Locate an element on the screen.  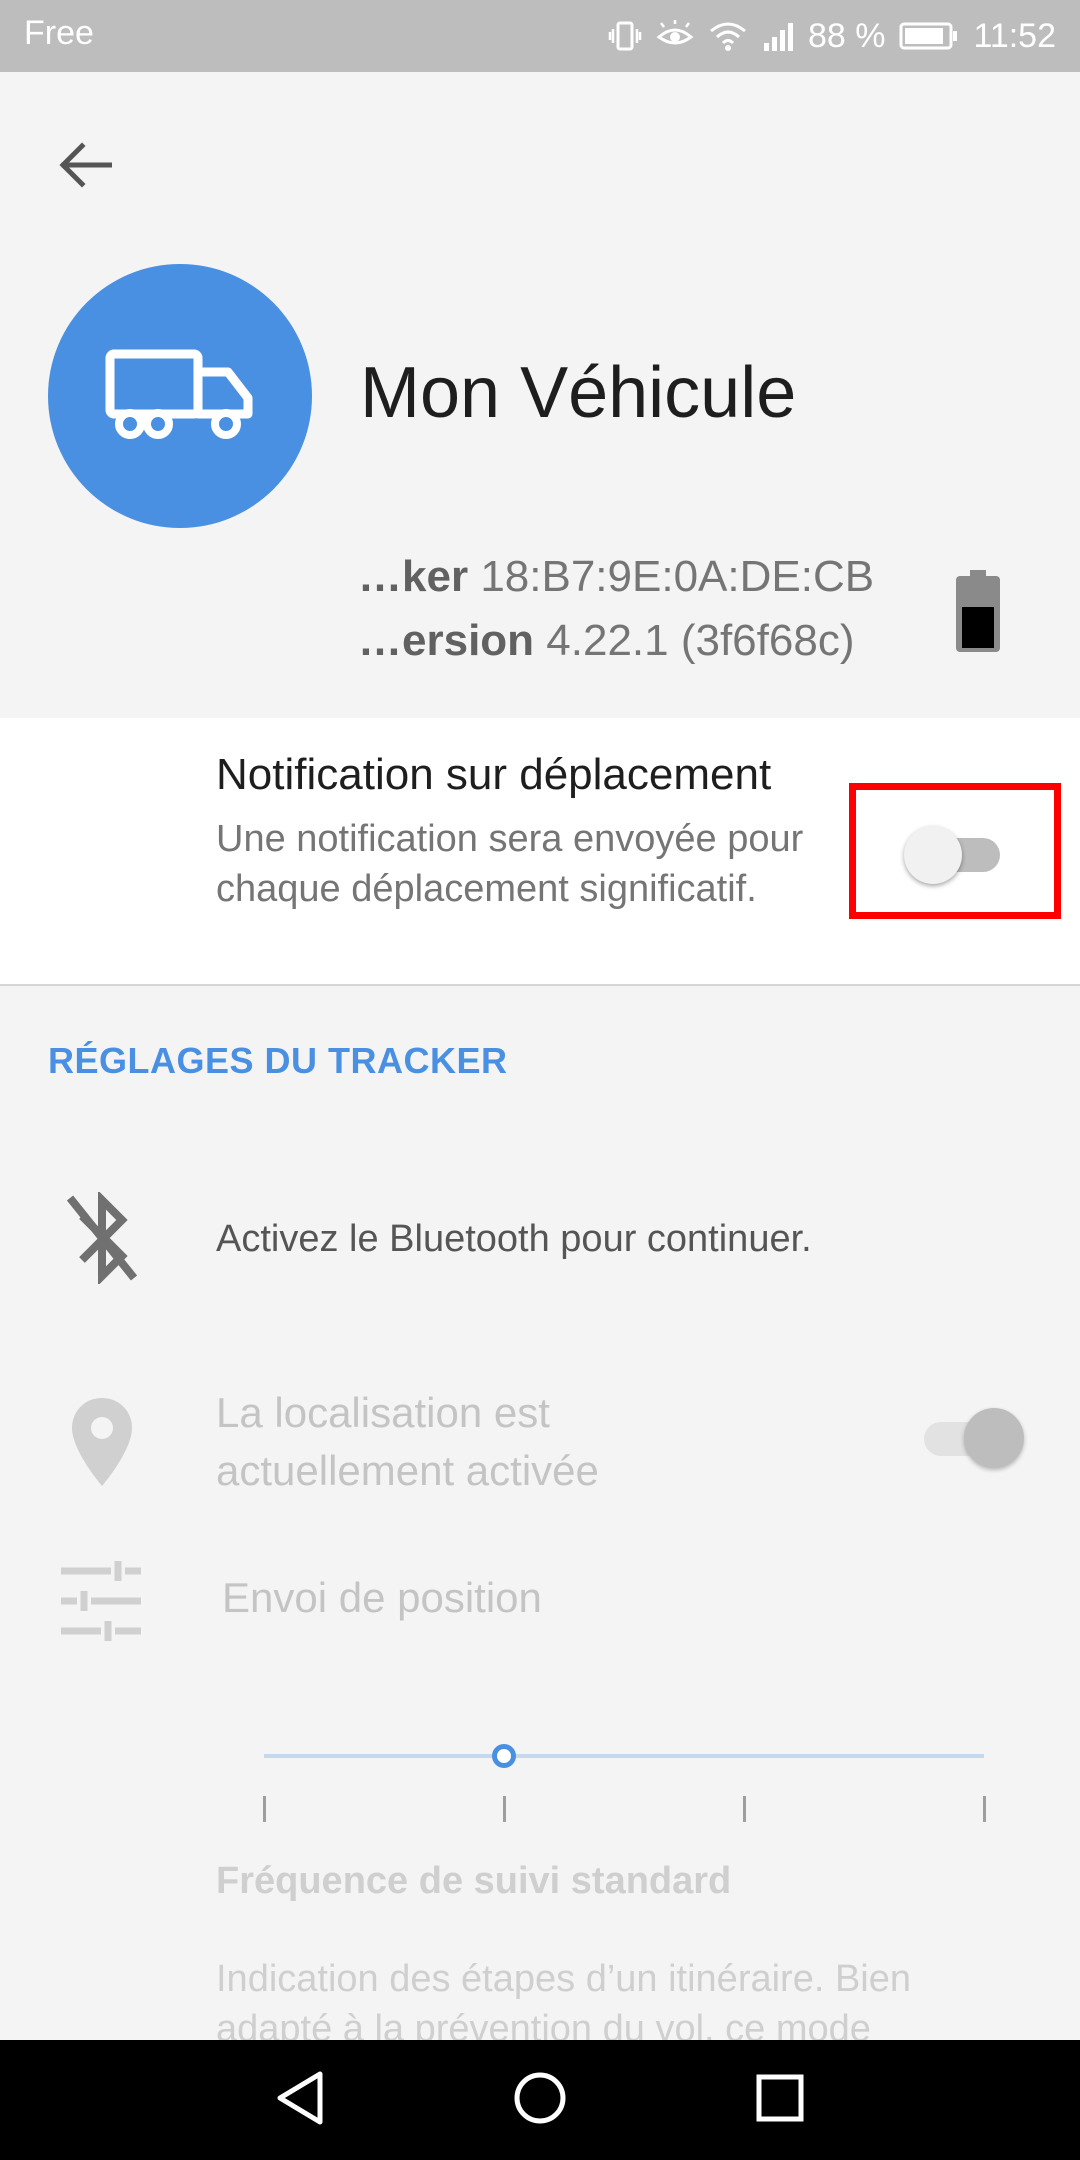
location-pin-icon is located at coordinates (102, 1442).